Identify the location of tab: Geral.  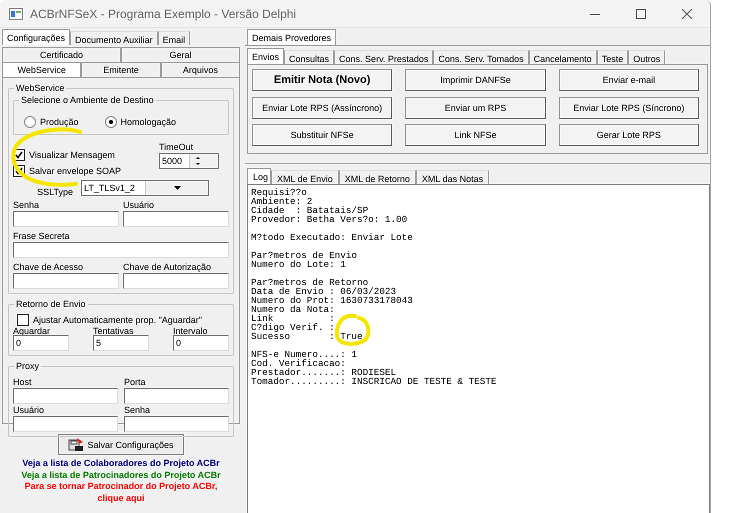
(180, 54).